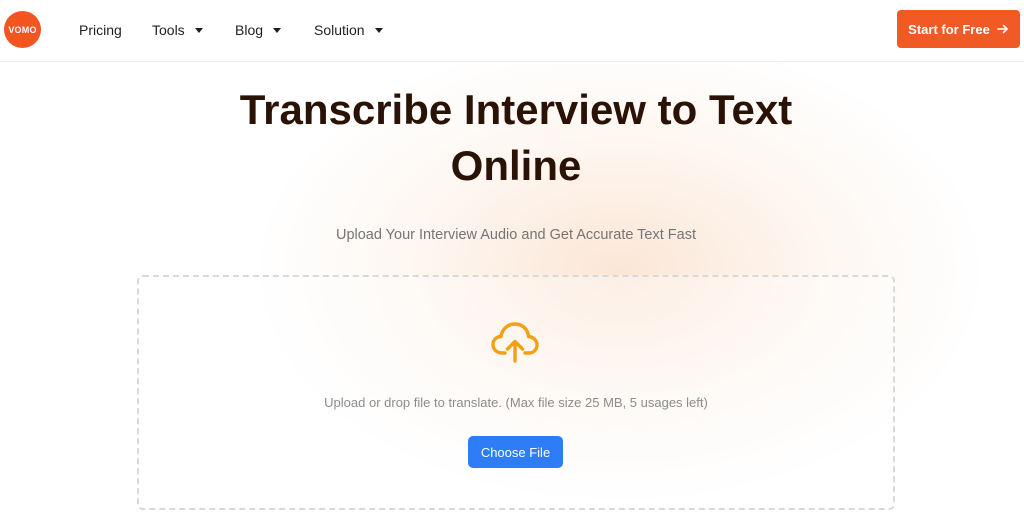 This screenshot has height=520, width=1024. I want to click on choose-file-label: Choose File, so click(515, 452).